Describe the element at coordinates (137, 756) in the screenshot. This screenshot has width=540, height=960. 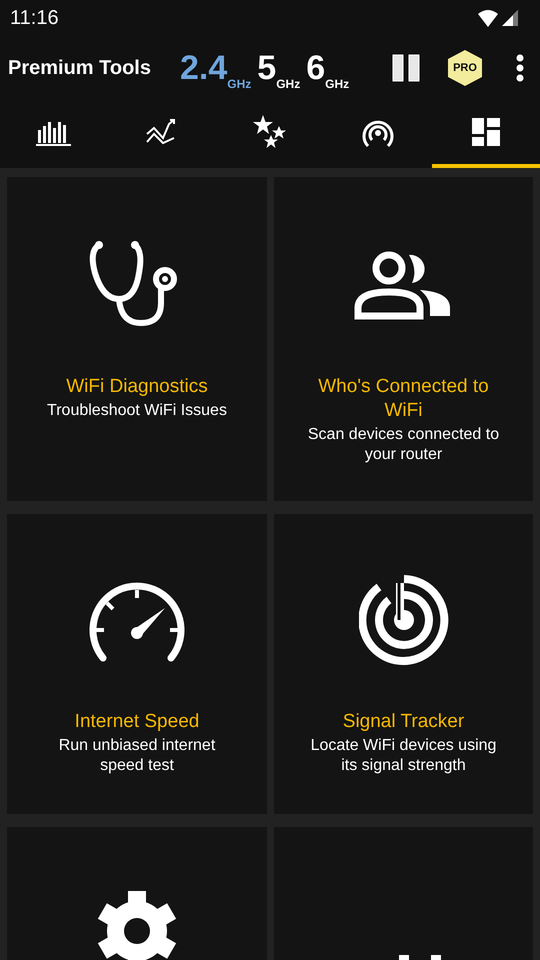
I see `tool-description: Run unbiased internet speed test` at that location.